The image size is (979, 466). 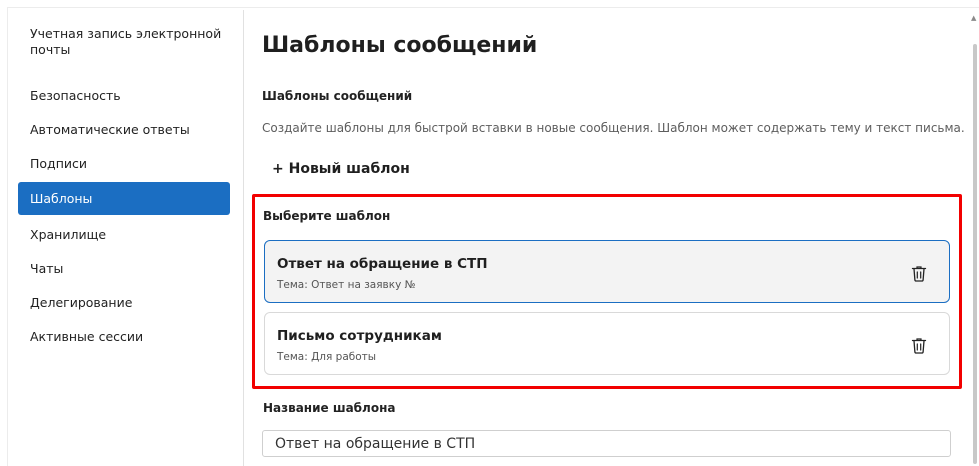 What do you see at coordinates (975, 254) in the screenshot?
I see `scrollbar-thumb` at bounding box center [975, 254].